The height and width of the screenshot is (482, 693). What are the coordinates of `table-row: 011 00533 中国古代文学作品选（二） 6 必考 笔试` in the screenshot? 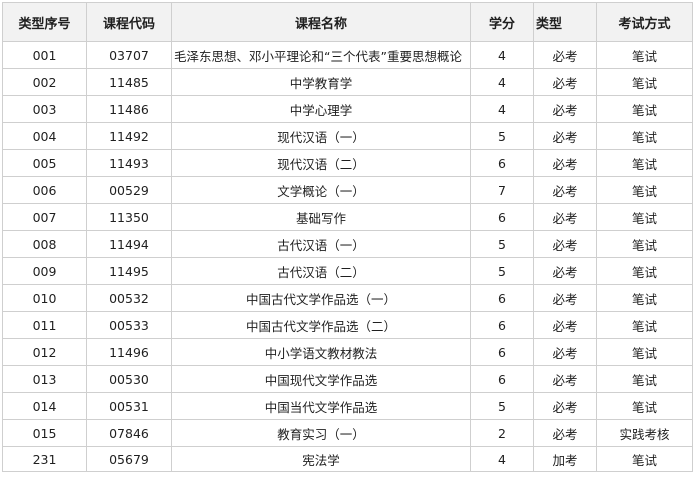 It's located at (347, 325).